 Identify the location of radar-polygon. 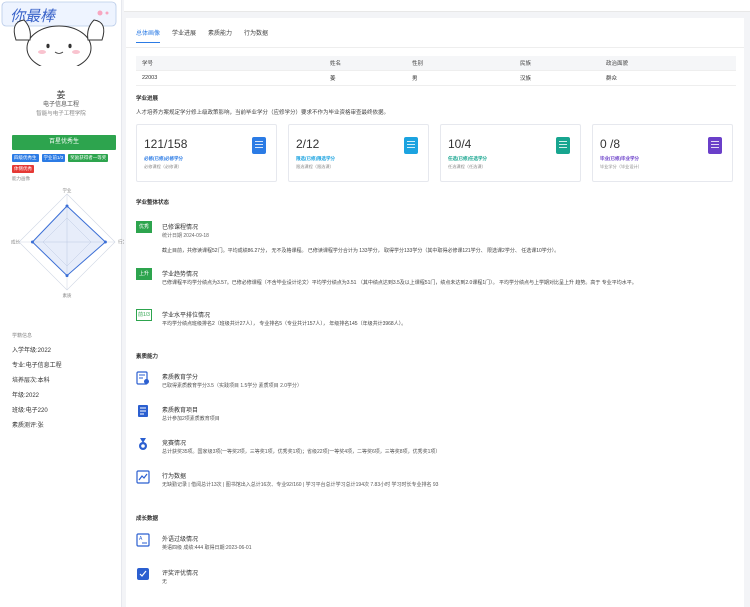
(69, 241).